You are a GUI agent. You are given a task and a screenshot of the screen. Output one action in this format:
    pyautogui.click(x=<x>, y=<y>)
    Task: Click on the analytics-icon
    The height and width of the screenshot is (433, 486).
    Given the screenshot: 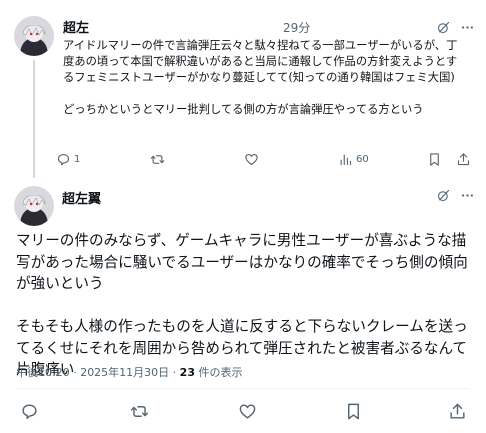 What is the action you would take?
    pyautogui.click(x=346, y=159)
    